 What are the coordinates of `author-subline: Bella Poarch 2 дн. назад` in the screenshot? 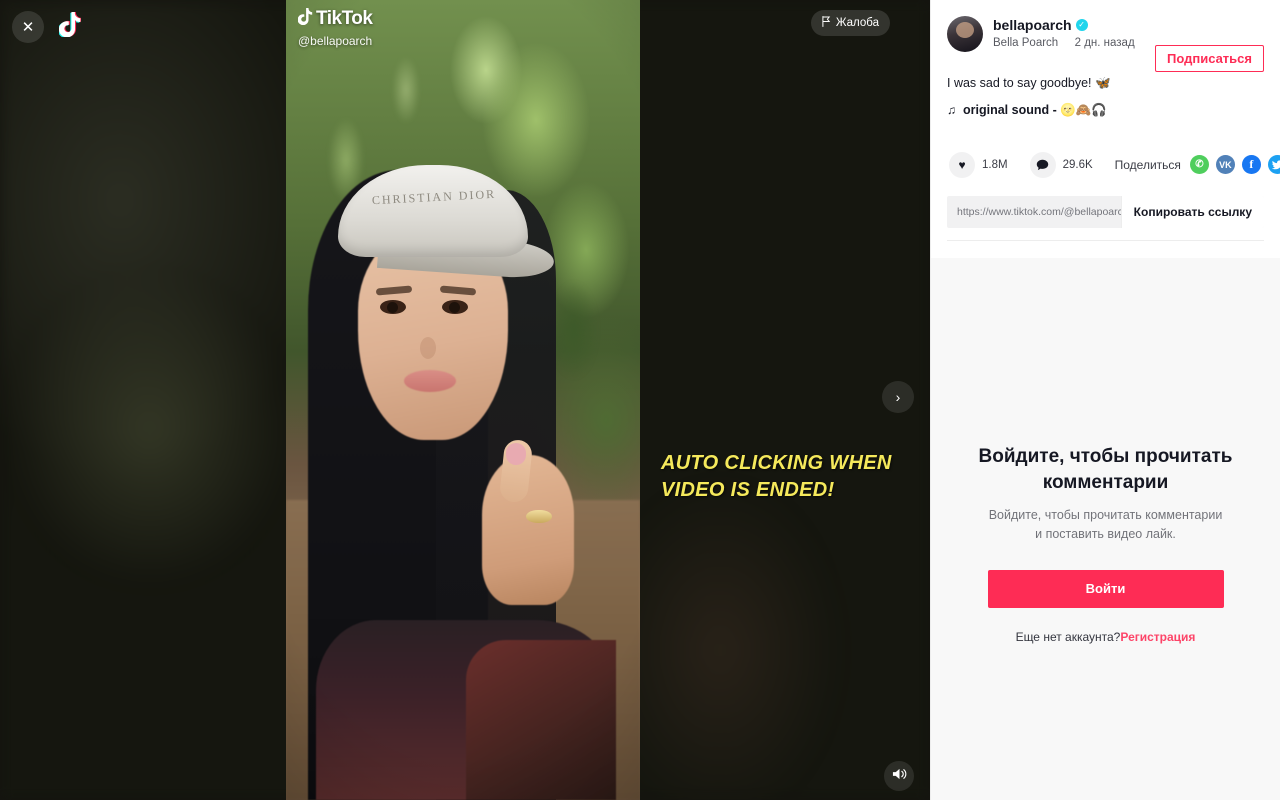 It's located at (1064, 43).